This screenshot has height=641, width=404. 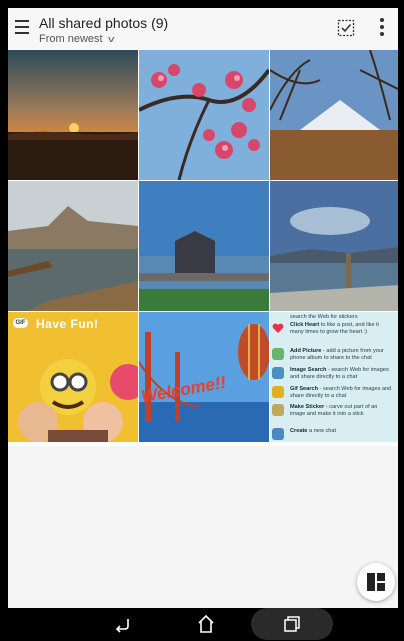 I want to click on photo-blossoms, so click(x=204, y=115).